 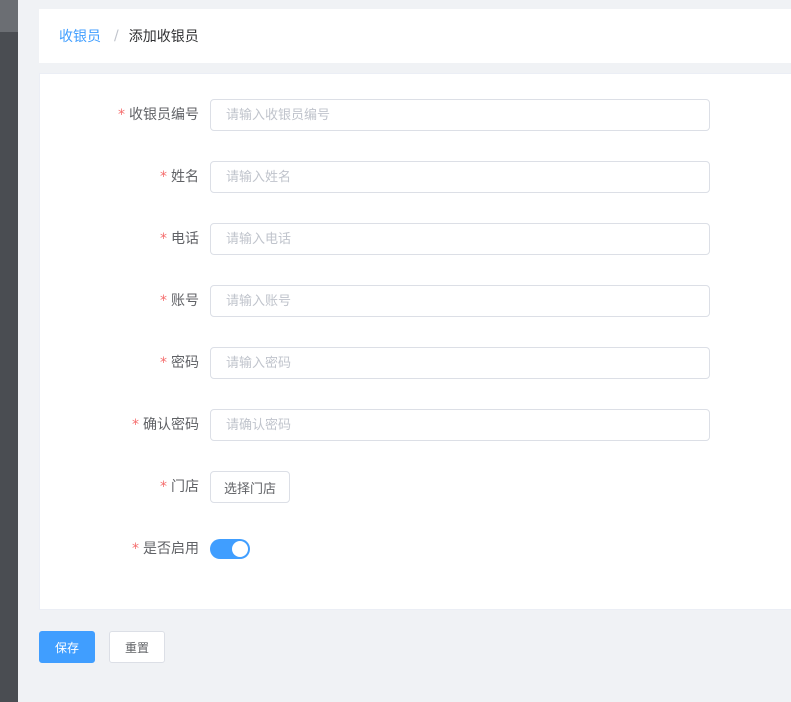 What do you see at coordinates (163, 37) in the screenshot?
I see `breadcrumb-current: 添加收银员` at bounding box center [163, 37].